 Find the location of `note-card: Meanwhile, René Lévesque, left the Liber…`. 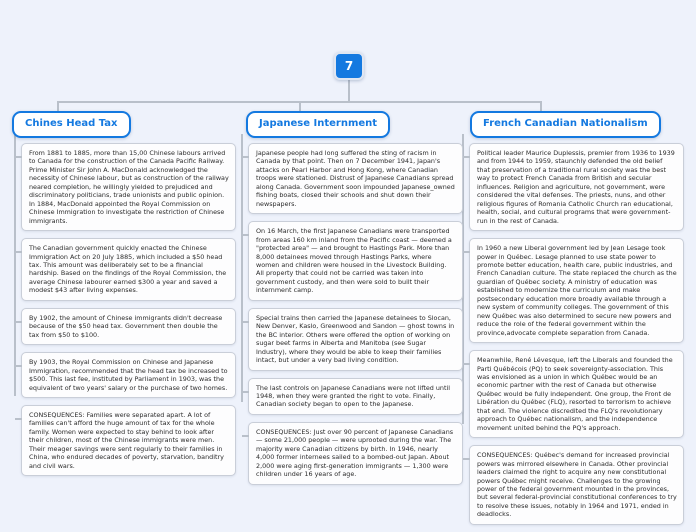

note-card: Meanwhile, René Lévesque, left the Liber… is located at coordinates (573, 394).